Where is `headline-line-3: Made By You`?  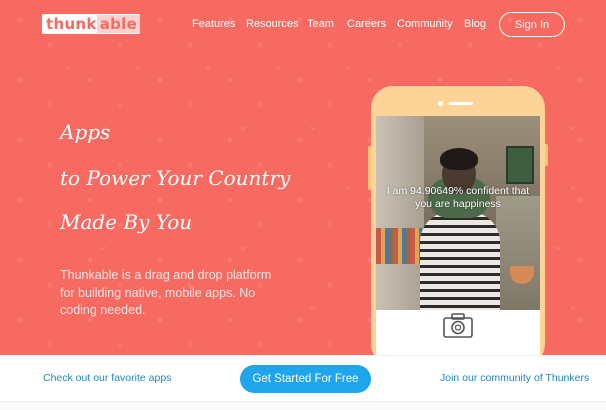 headline-line-3: Made By You is located at coordinates (126, 222).